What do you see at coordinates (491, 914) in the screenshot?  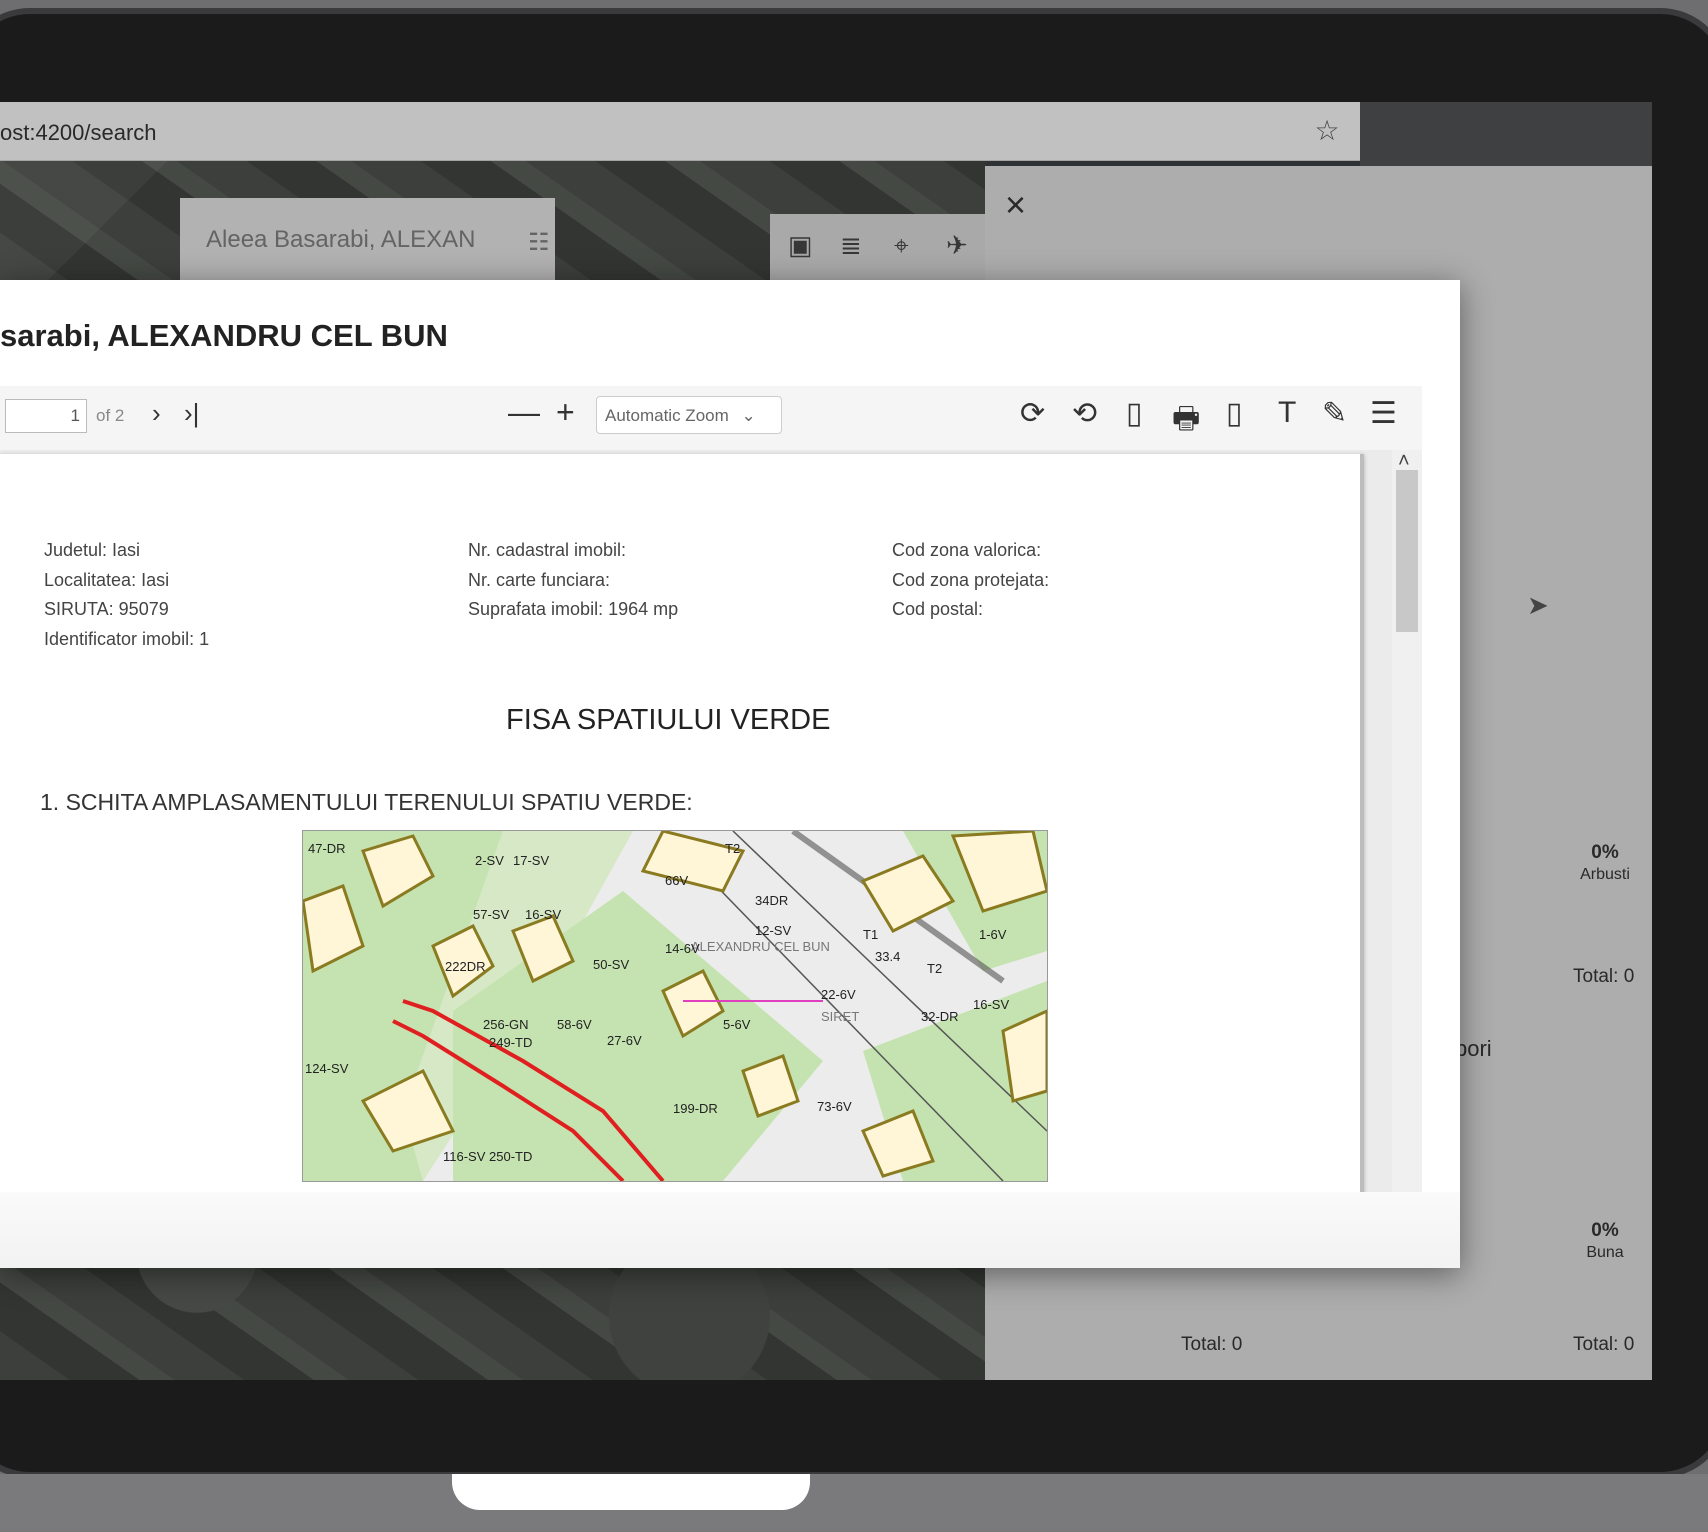 I see `plan-label: 57-SV` at bounding box center [491, 914].